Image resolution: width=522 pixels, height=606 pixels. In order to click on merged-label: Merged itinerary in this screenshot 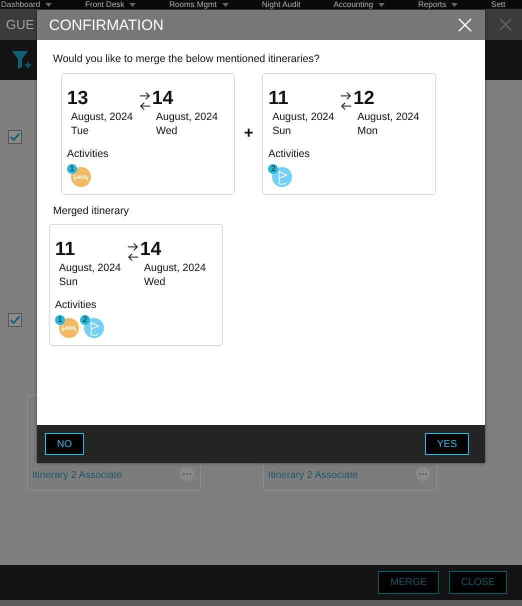, I will do `click(91, 211)`.